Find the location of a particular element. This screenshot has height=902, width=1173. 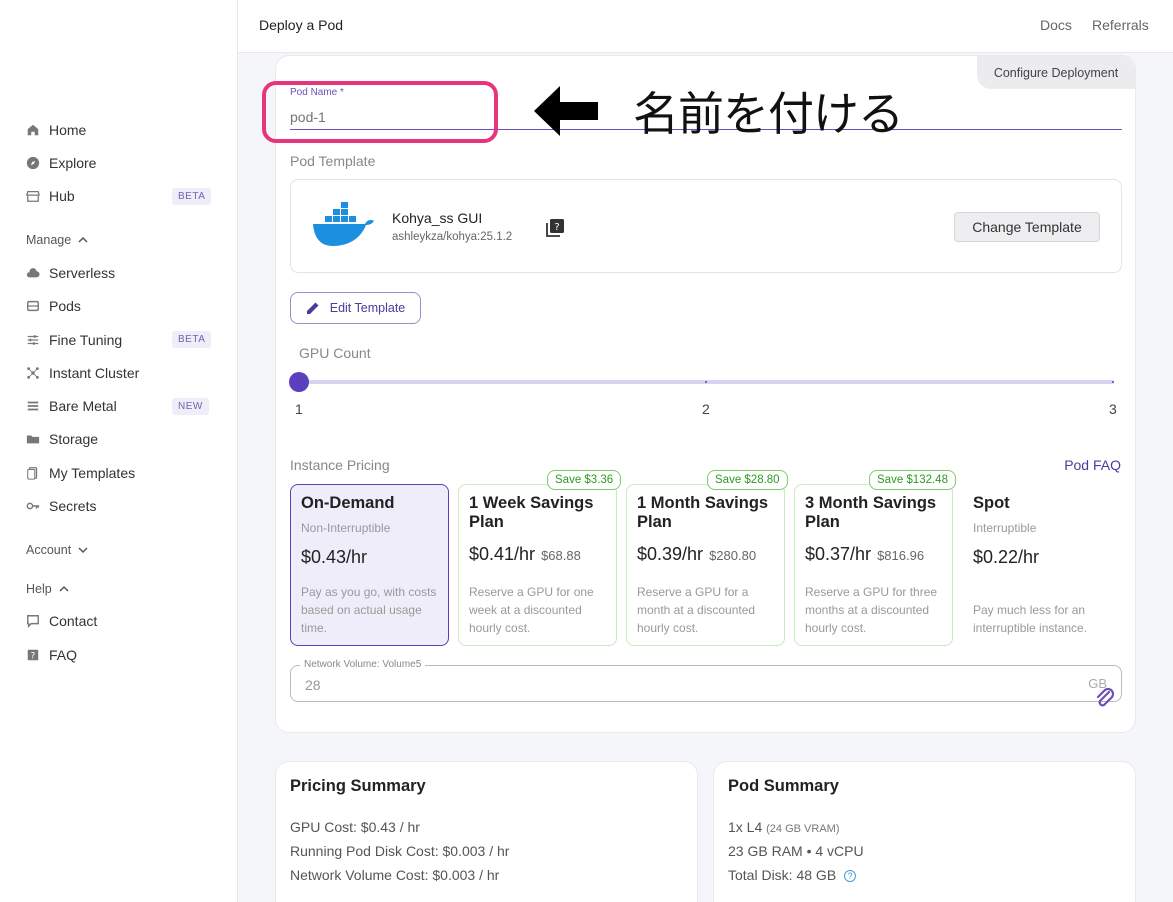

gpu-tick-2: 2 is located at coordinates (706, 409).